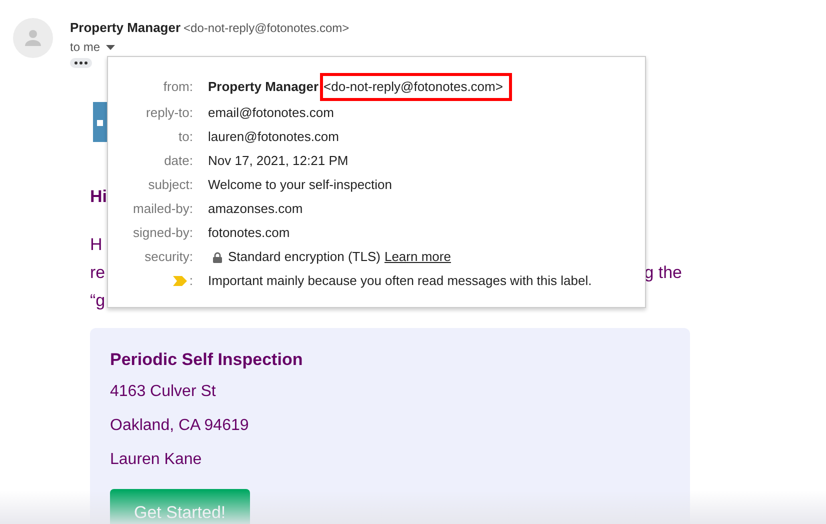  I want to click on learn-more-link: Learn more, so click(417, 257).